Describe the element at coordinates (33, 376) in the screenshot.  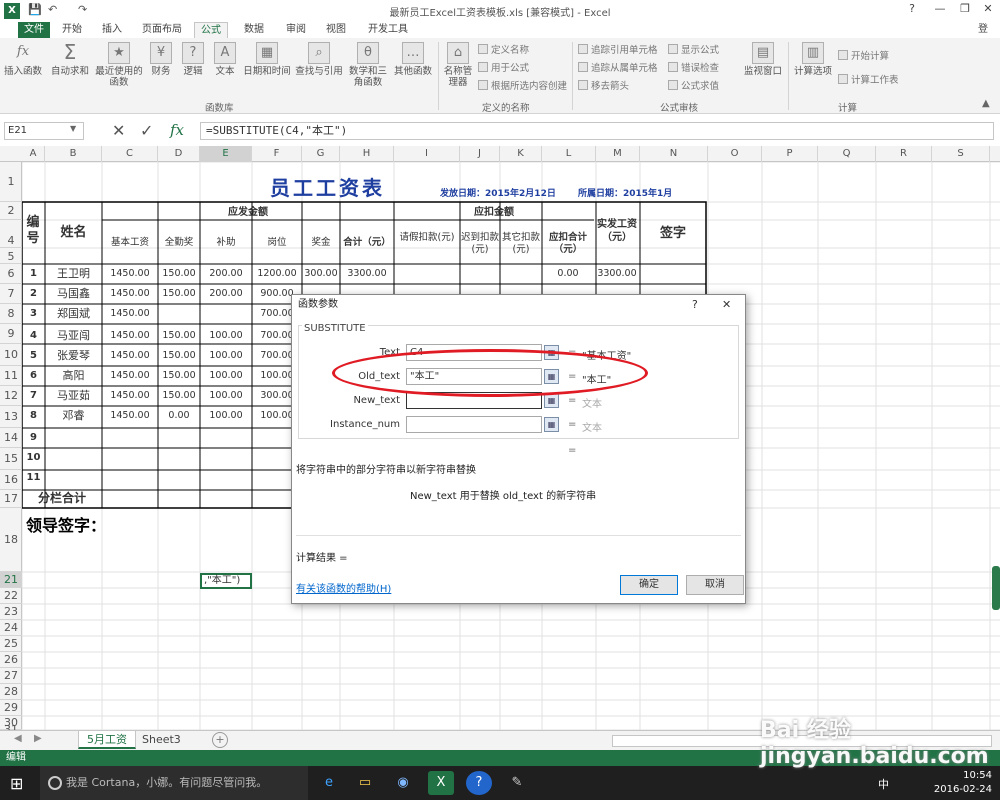
I see `emp-no: 6` at that location.